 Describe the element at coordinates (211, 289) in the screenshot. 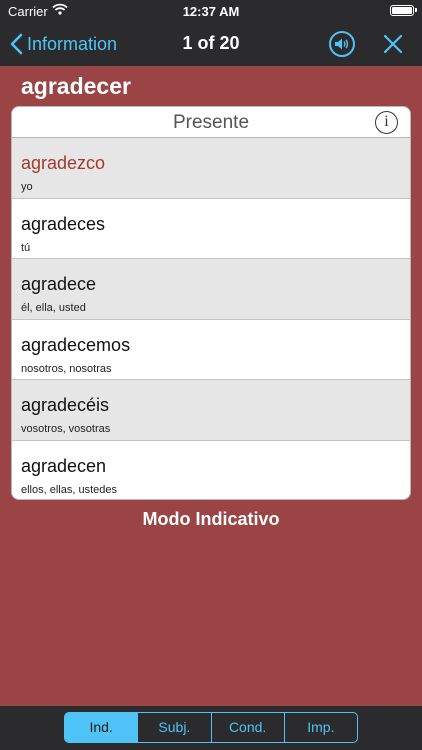

I see `conjugation-row: agradece él, ella, usted` at that location.